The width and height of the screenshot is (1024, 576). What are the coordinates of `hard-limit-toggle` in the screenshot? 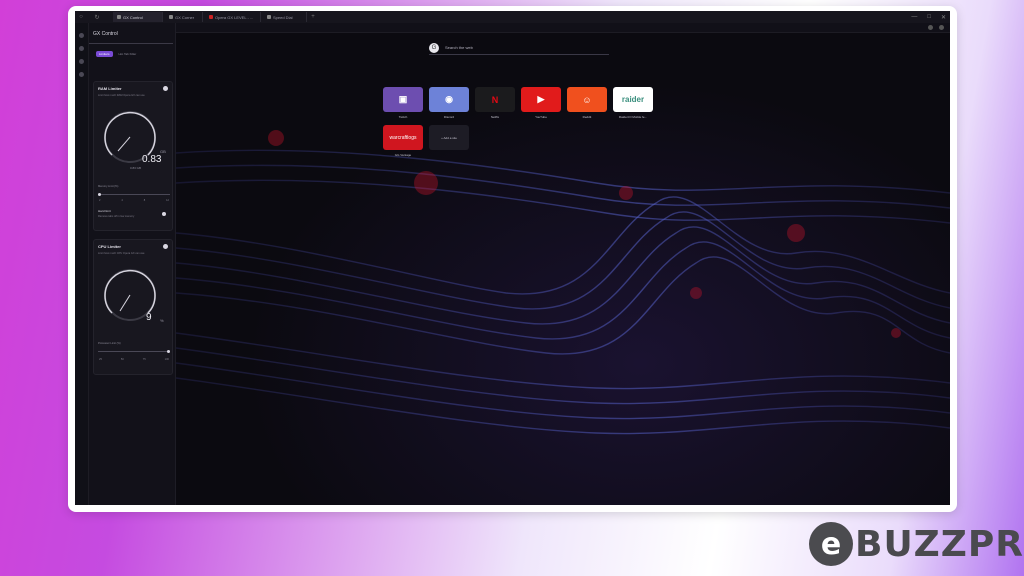 It's located at (164, 214).